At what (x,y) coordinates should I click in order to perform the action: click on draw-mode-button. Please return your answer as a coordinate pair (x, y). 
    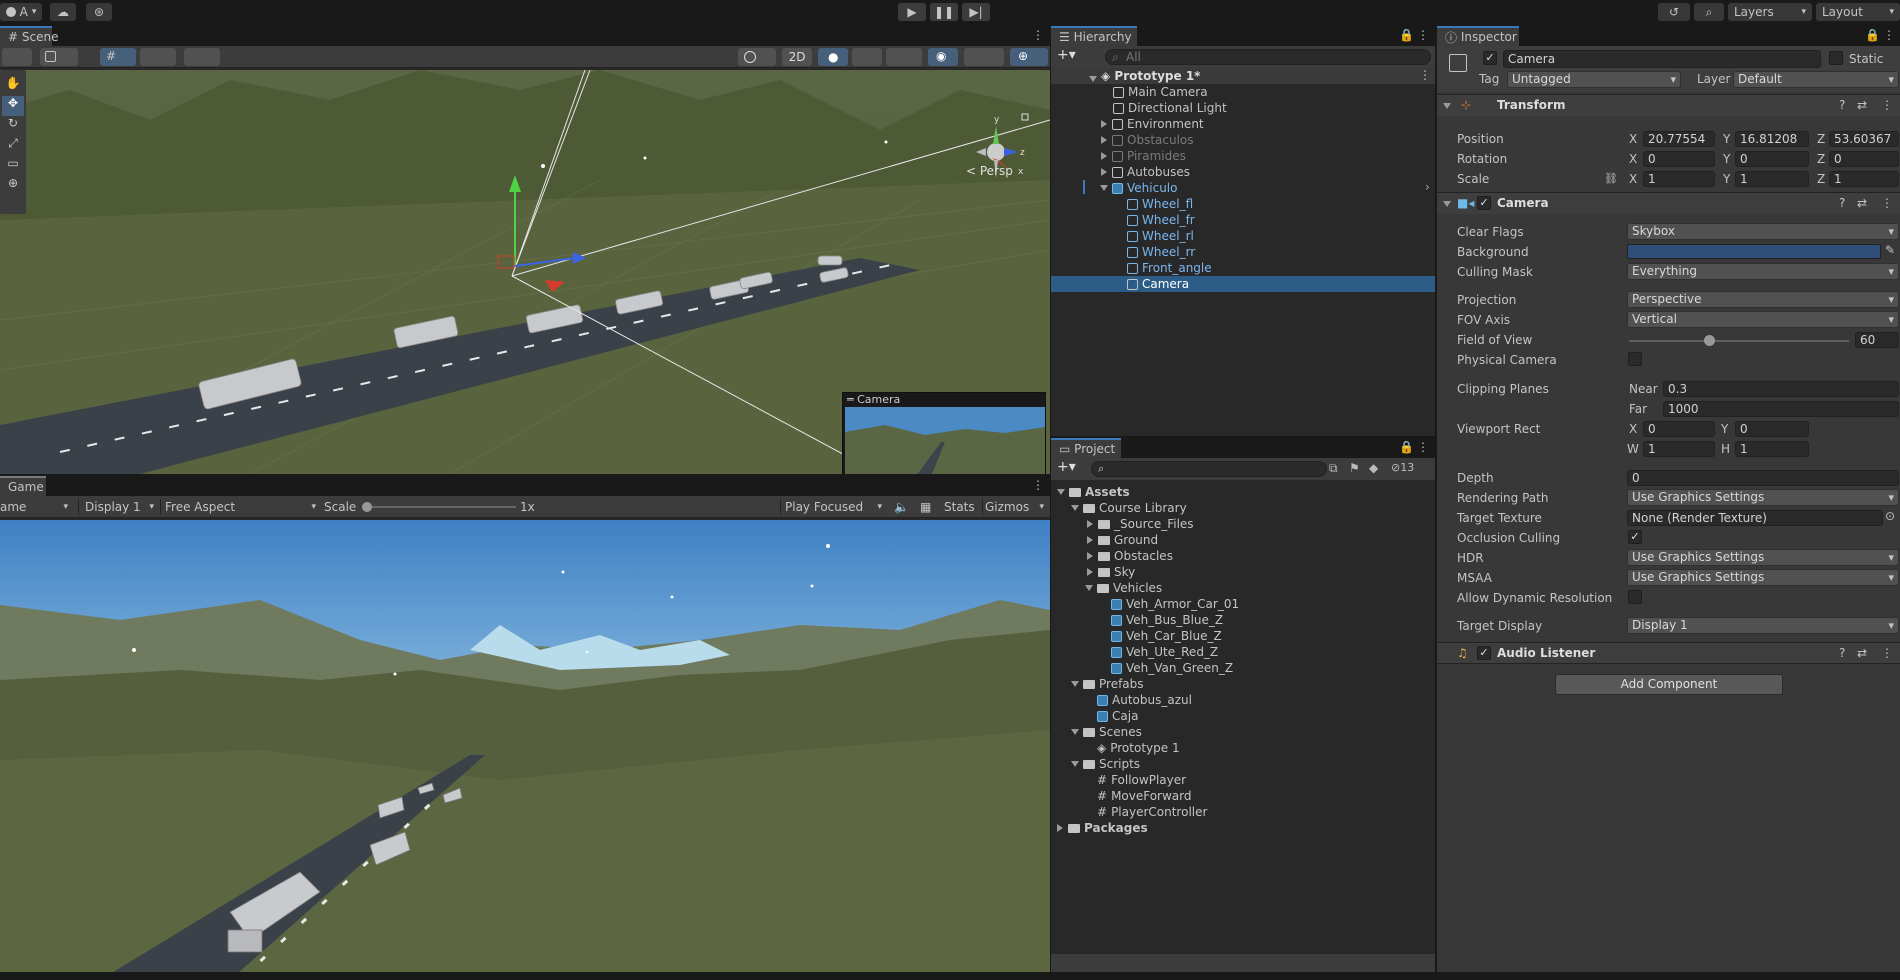
    Looking at the image, I should click on (17, 57).